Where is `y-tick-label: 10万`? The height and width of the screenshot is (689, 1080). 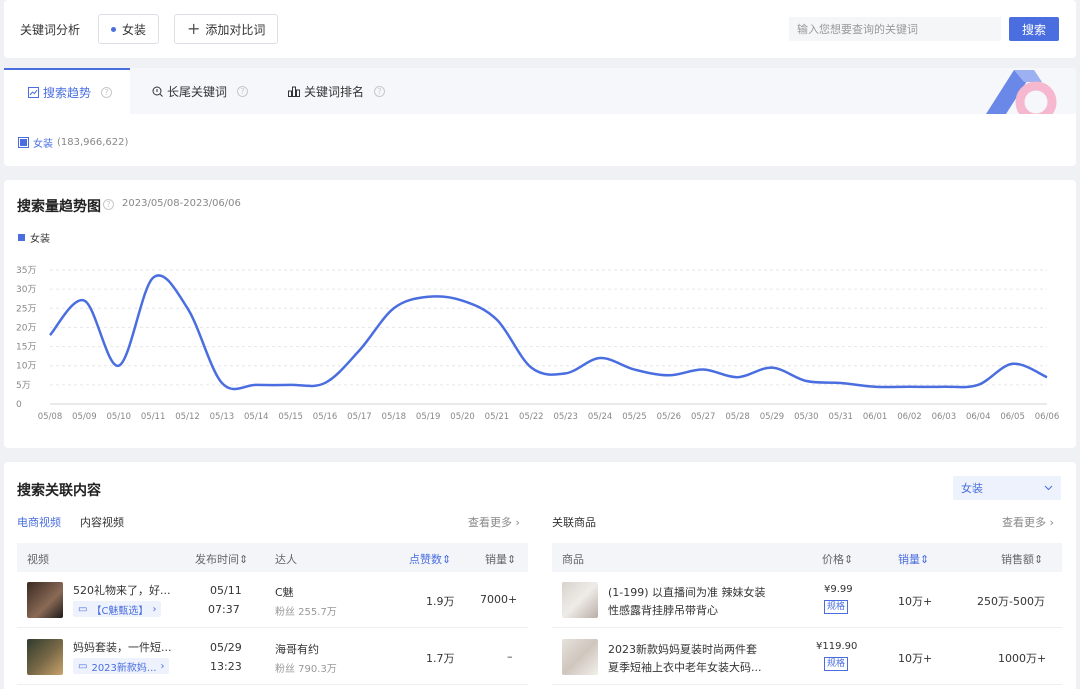 y-tick-label: 10万 is located at coordinates (26, 367).